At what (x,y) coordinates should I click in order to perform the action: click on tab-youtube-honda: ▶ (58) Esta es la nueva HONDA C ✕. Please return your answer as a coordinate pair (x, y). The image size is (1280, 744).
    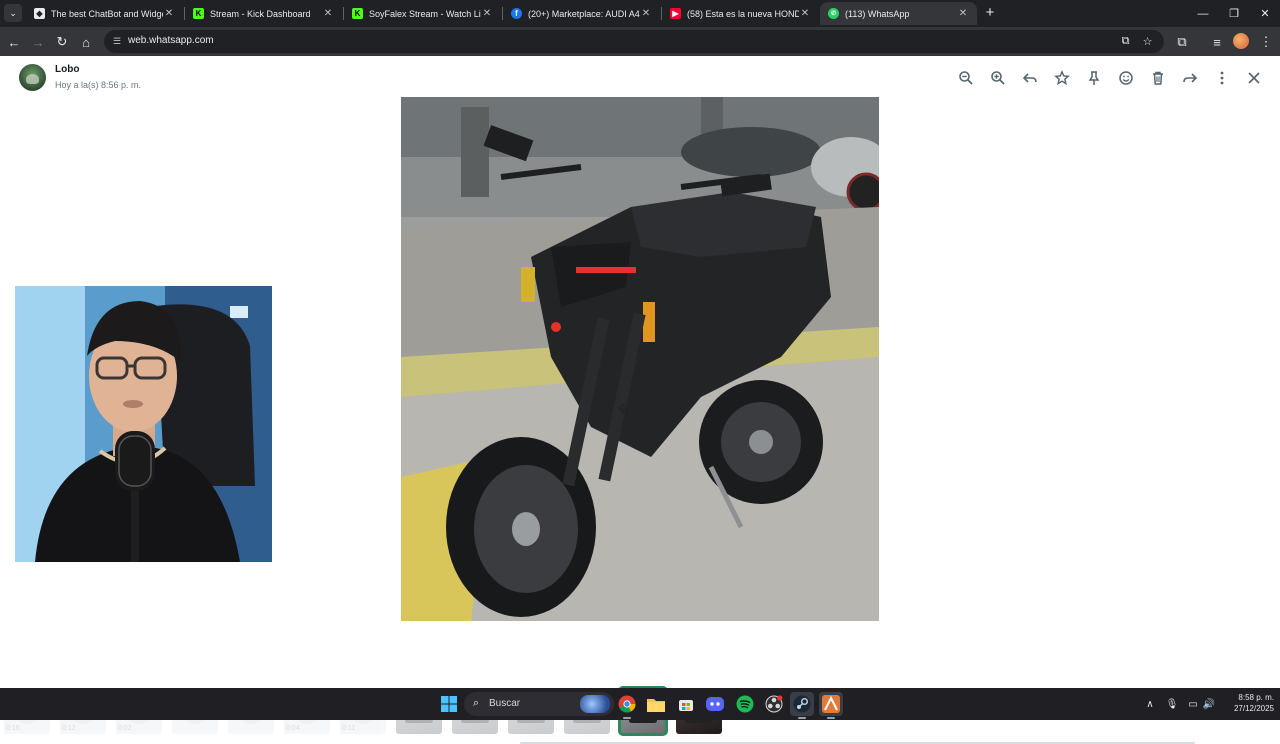
    Looking at the image, I should click on (740, 13).